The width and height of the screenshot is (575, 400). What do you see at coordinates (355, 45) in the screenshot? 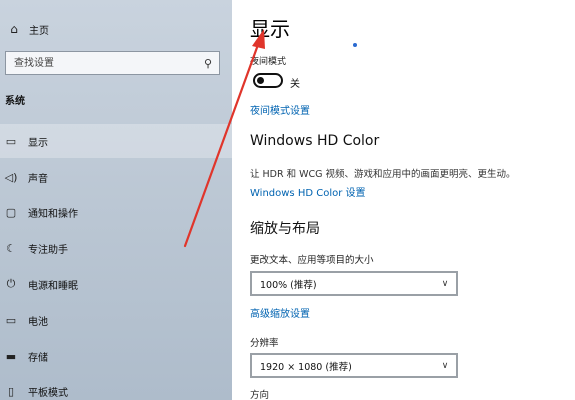
I see `indicator-dot` at bounding box center [355, 45].